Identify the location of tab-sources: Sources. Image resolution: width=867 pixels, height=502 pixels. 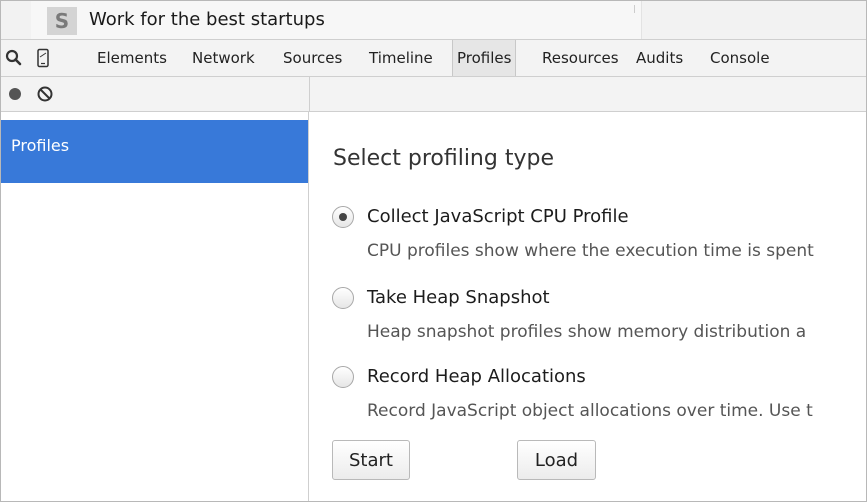
(312, 58).